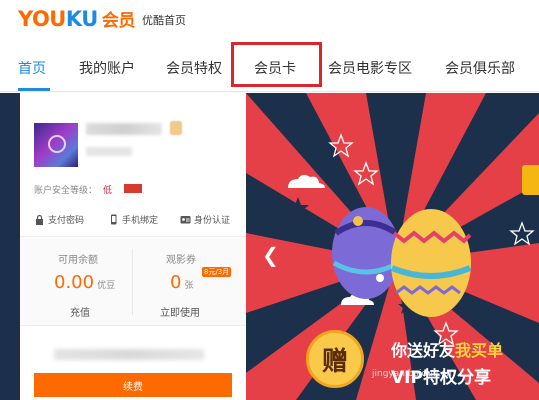 The width and height of the screenshot is (539, 400). I want to click on stats-divider, so click(132, 282).